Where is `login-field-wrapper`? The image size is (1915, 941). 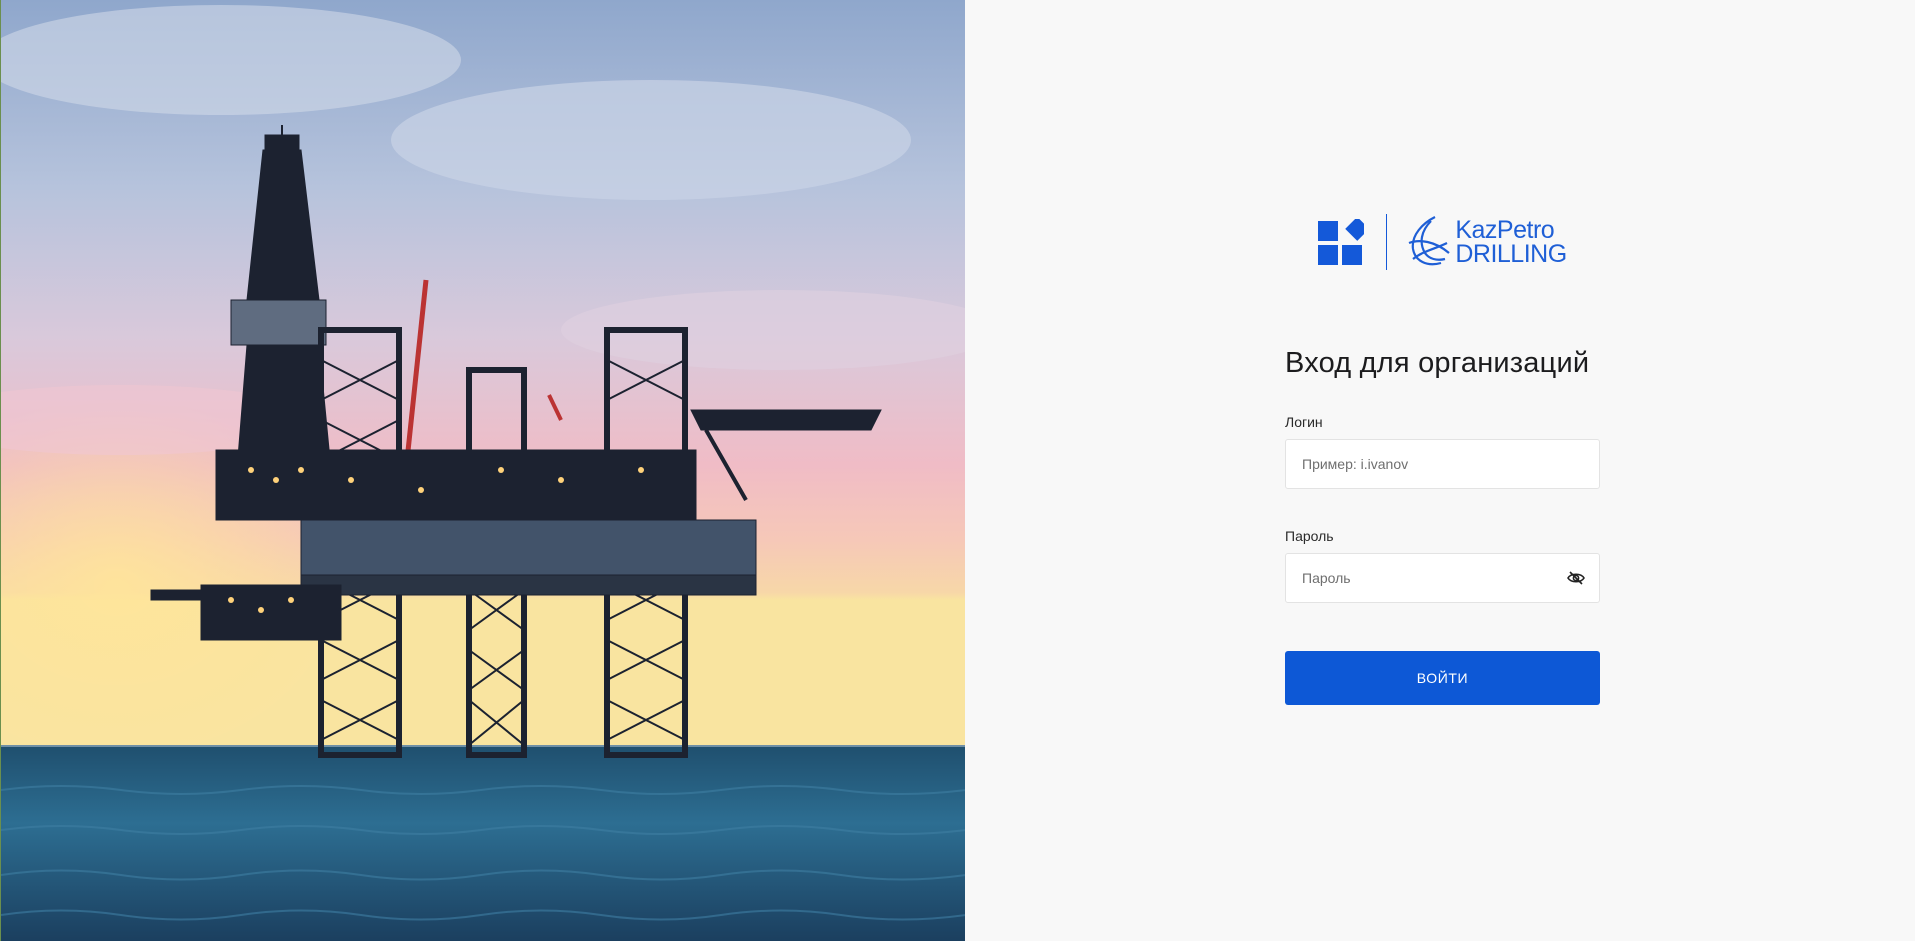 login-field-wrapper is located at coordinates (1442, 464).